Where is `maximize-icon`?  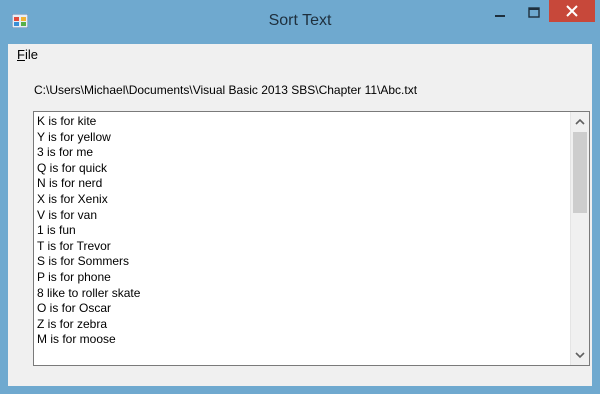
maximize-icon is located at coordinates (534, 12).